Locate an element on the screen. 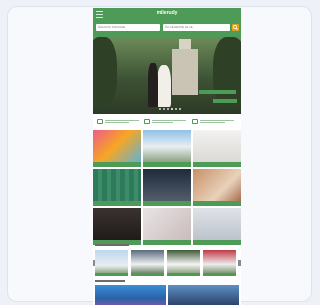  category-tile-wedding-decor is located at coordinates (117, 226).